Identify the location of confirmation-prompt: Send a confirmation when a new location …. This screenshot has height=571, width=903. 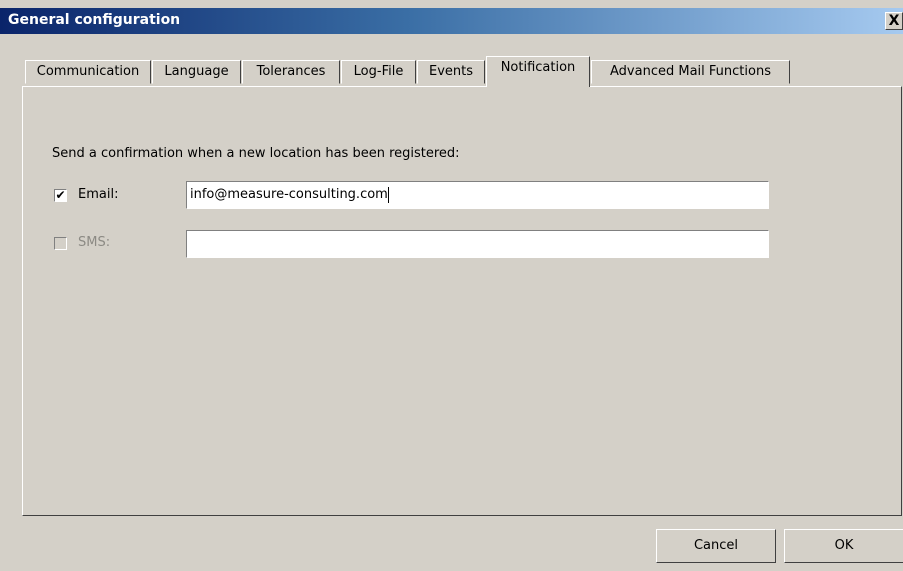
(256, 153).